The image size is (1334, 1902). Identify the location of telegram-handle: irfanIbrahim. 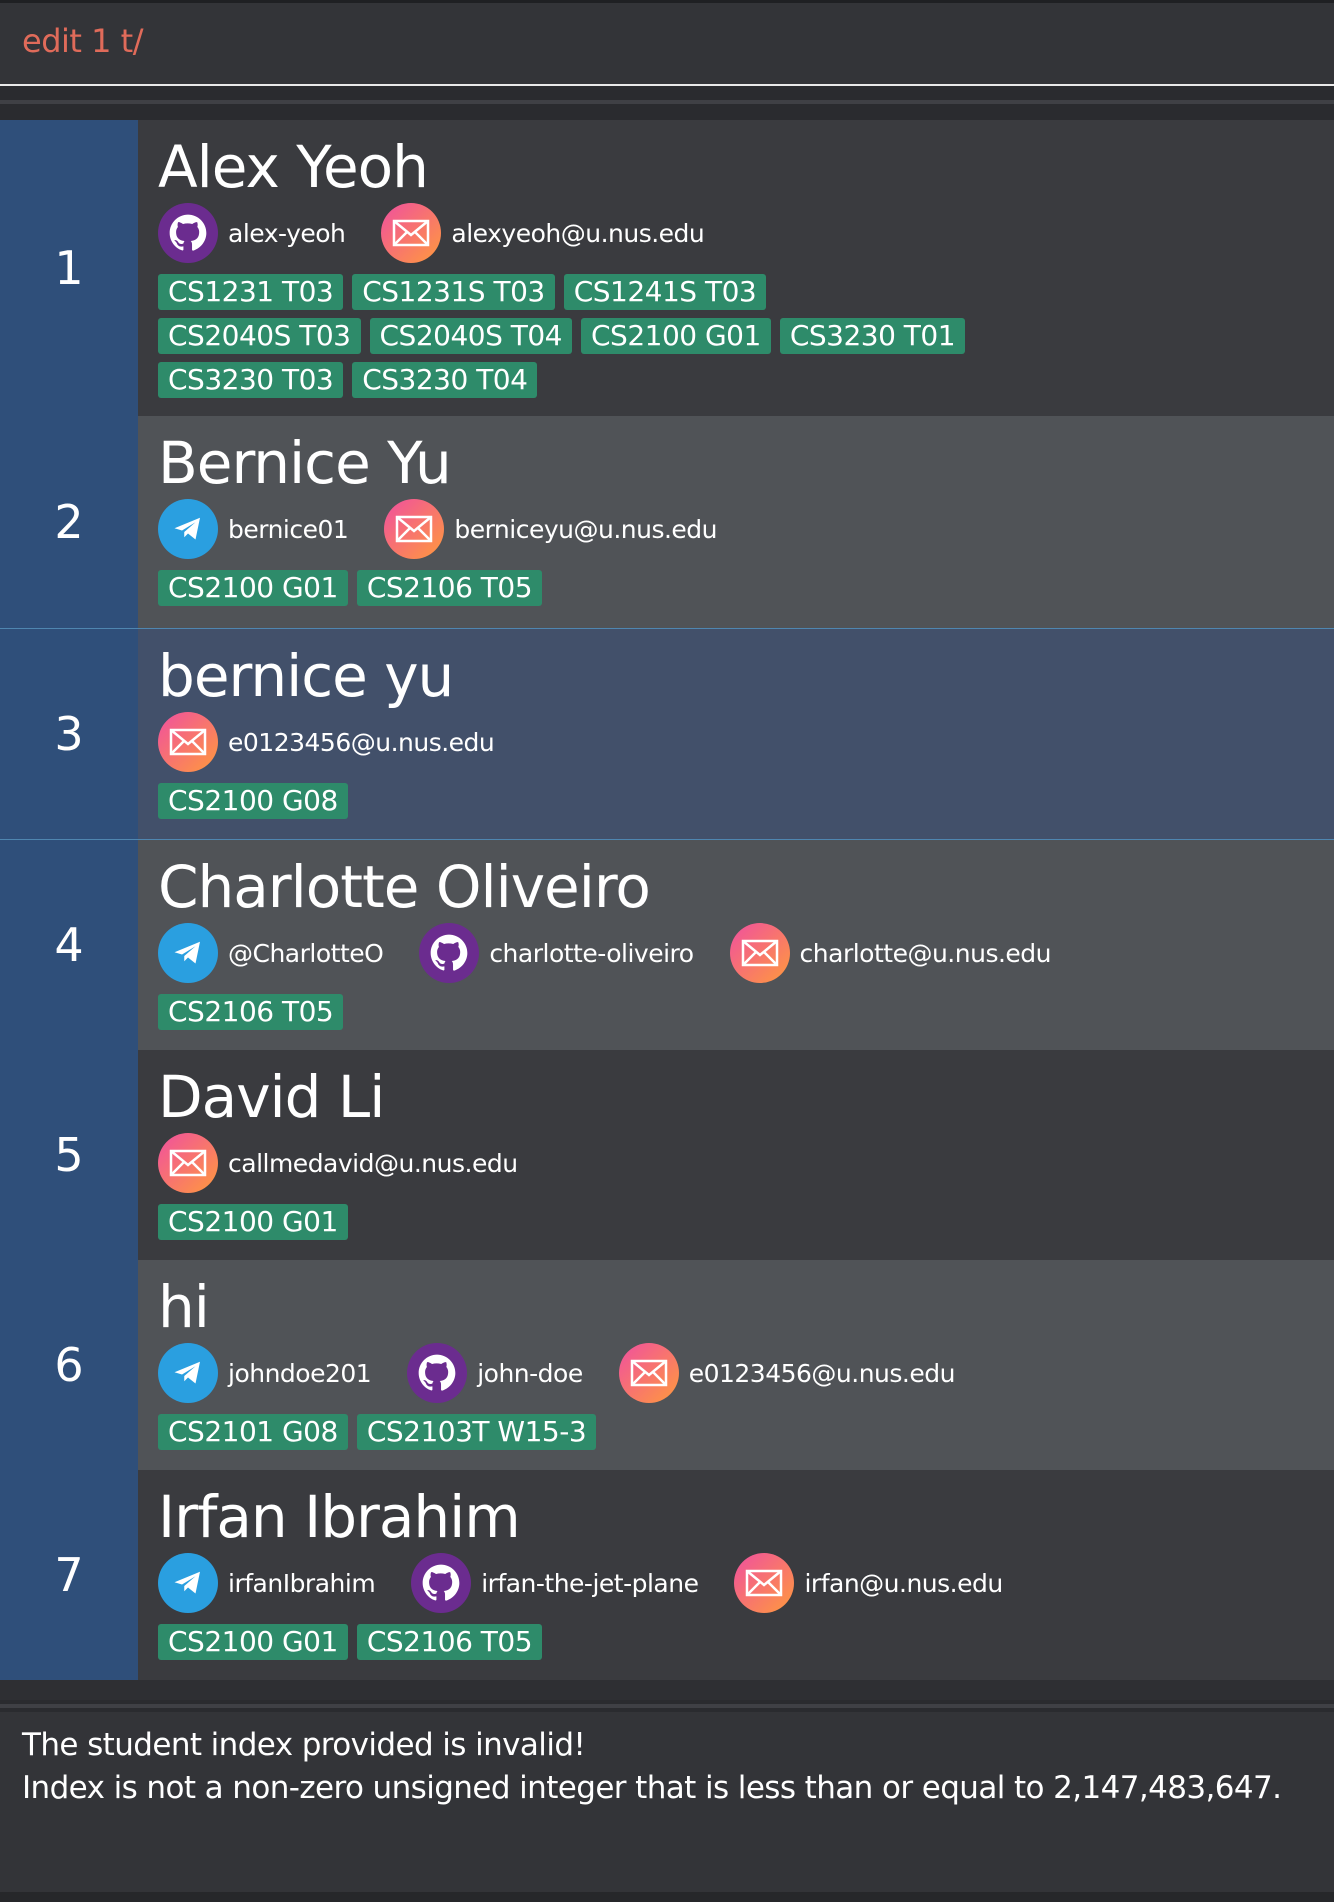
(302, 1583).